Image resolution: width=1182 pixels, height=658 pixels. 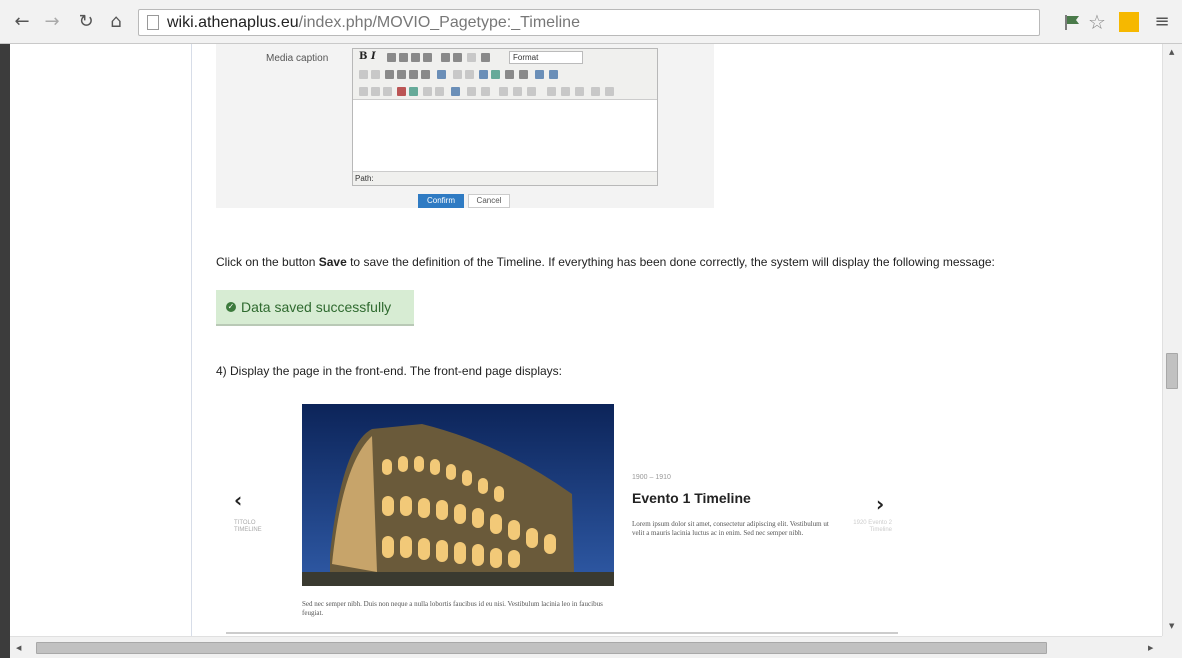 I want to click on editor-path-bar: Path:, so click(x=505, y=178).